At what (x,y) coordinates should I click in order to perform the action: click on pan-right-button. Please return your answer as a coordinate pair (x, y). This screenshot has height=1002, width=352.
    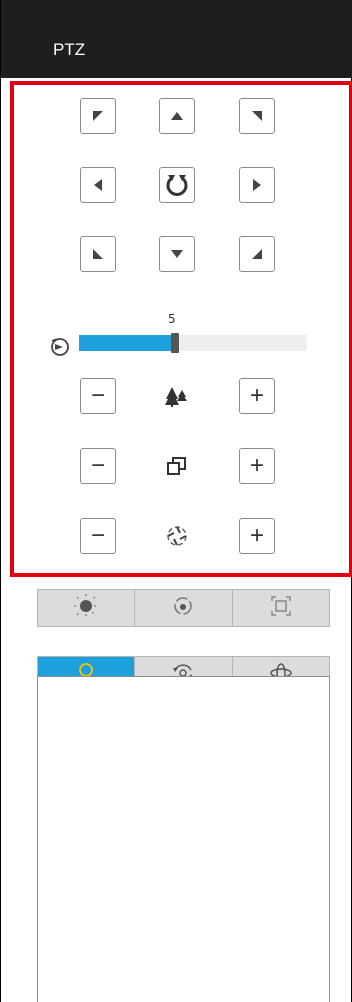
    Looking at the image, I should click on (257, 185).